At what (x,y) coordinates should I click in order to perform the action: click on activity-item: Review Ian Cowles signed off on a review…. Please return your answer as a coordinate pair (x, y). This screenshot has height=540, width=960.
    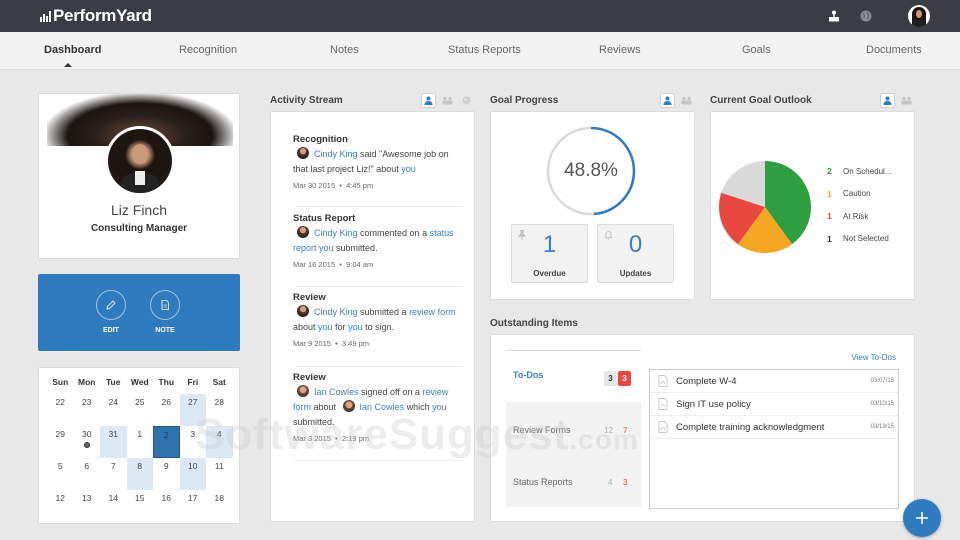
    Looking at the image, I should click on (371, 407).